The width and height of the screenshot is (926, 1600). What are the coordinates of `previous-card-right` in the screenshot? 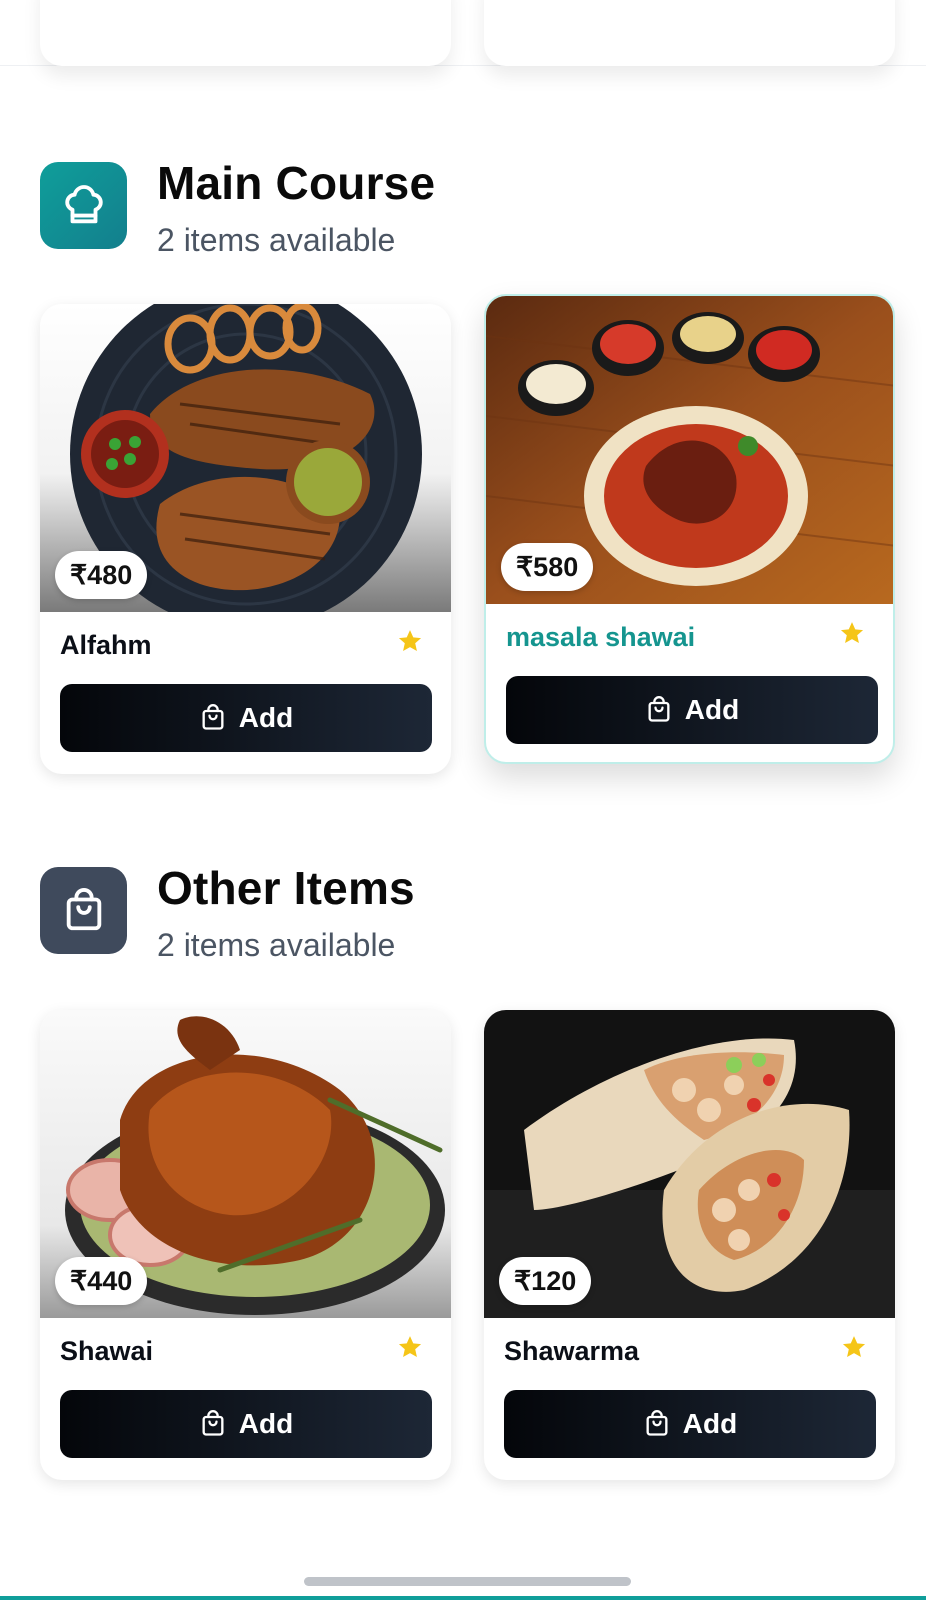 It's located at (689, 33).